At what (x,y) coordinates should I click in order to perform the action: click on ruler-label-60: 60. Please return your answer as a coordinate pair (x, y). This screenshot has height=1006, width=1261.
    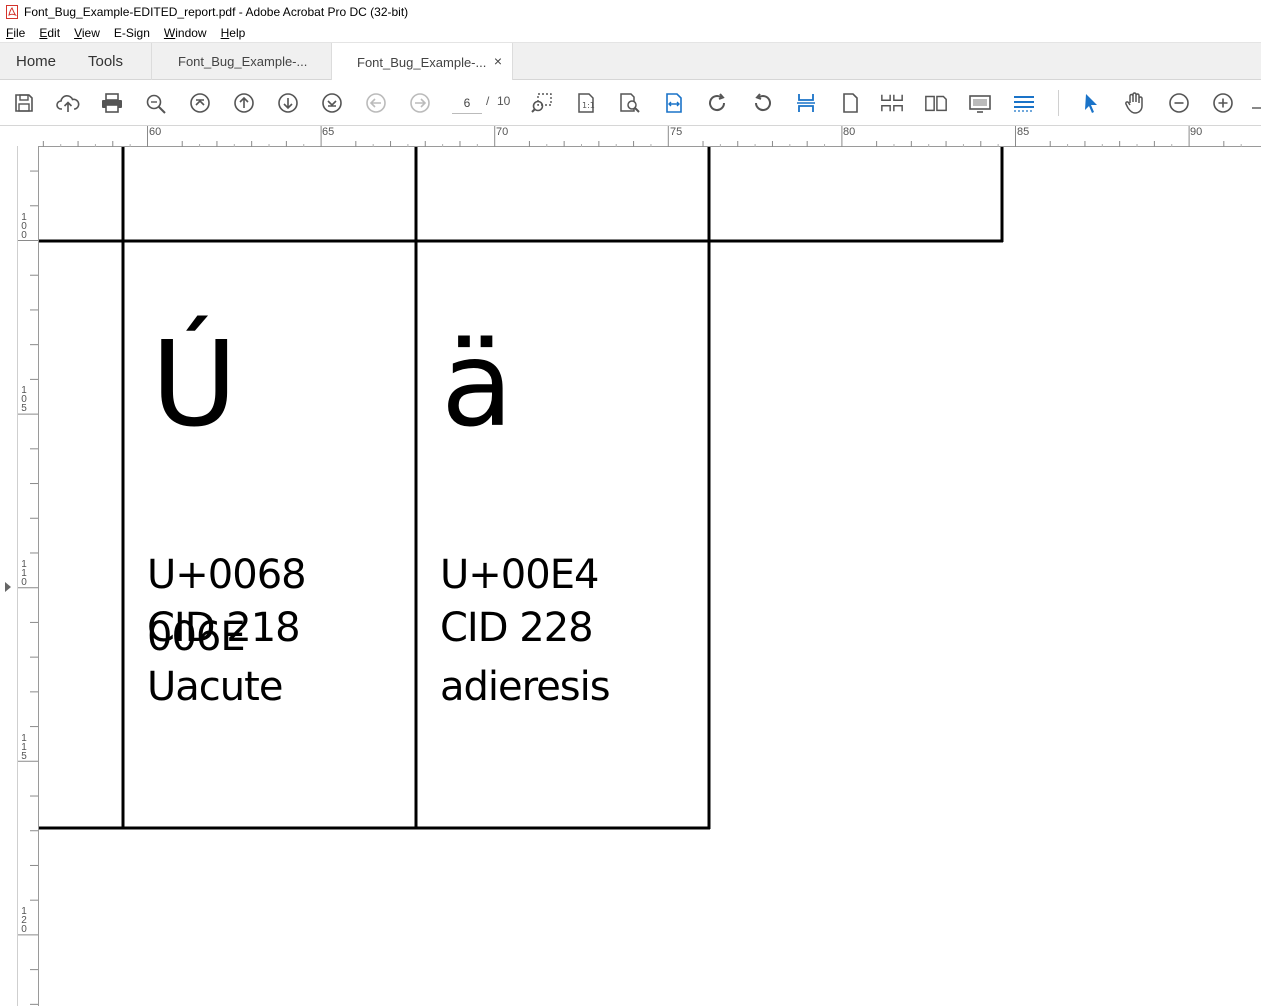
    Looking at the image, I should click on (155, 132).